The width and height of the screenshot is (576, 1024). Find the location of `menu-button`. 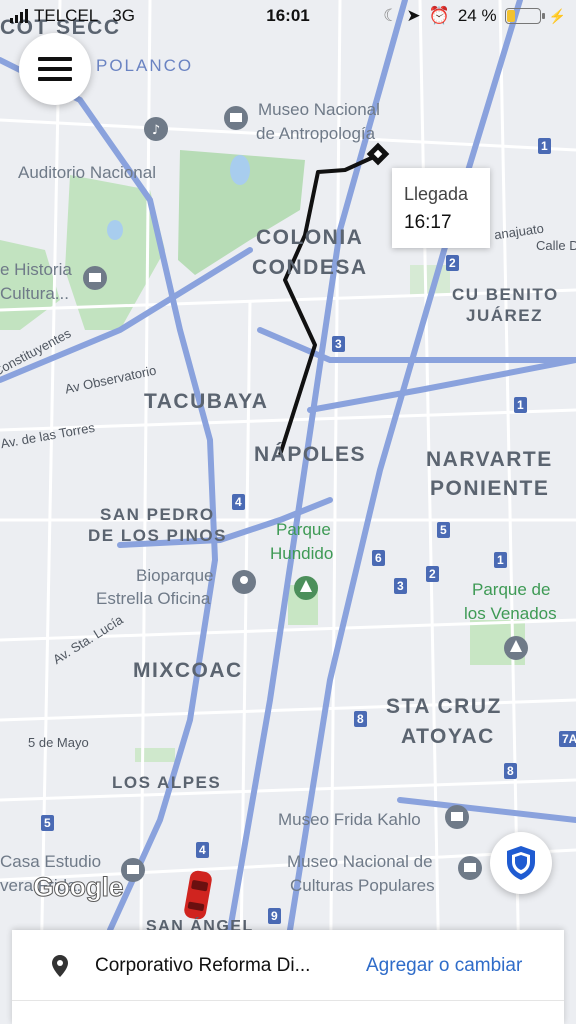

menu-button is located at coordinates (55, 69).